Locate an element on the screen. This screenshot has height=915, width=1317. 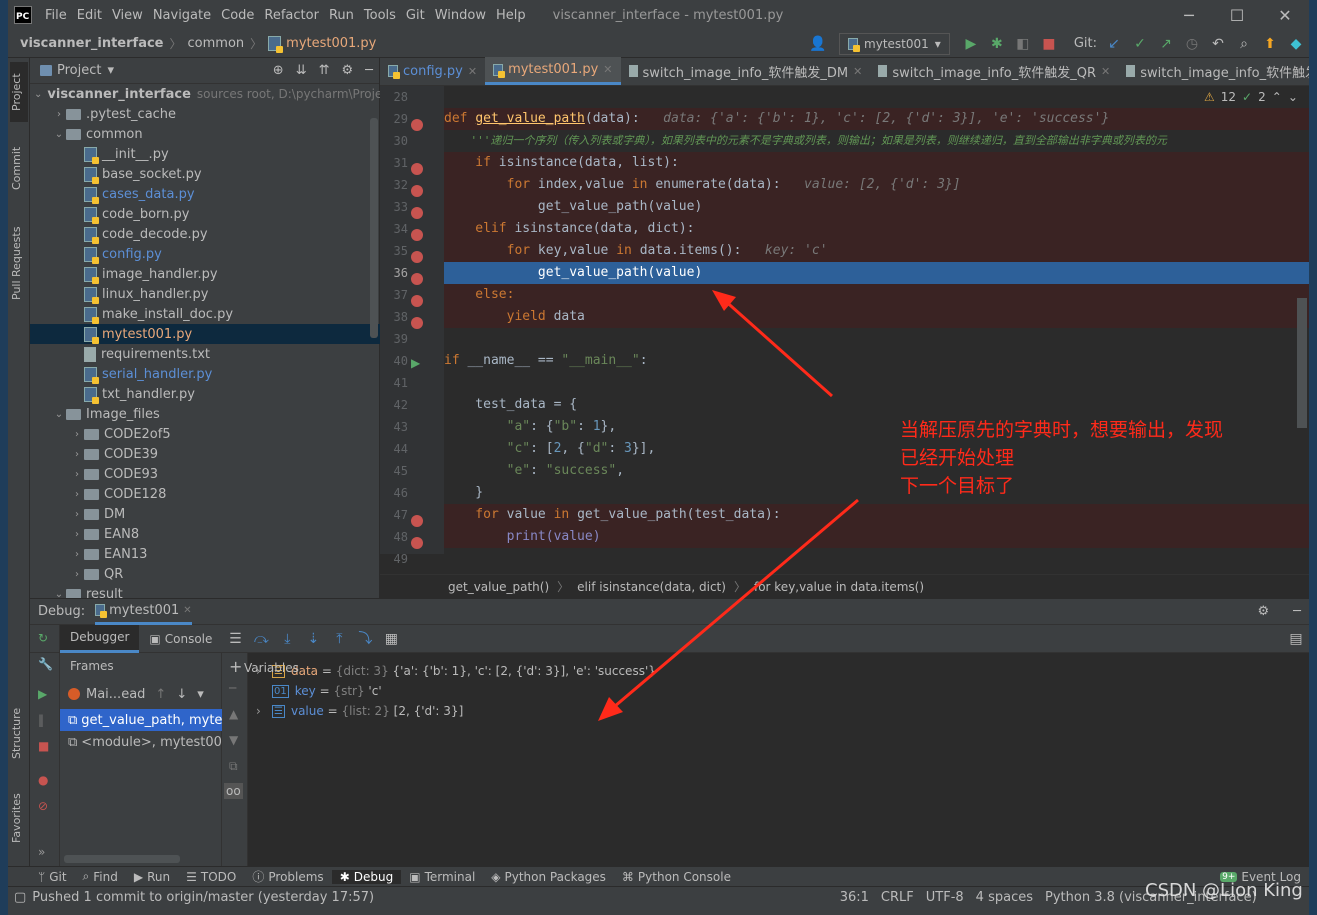
up-icon: ▲ is located at coordinates (233, 714).